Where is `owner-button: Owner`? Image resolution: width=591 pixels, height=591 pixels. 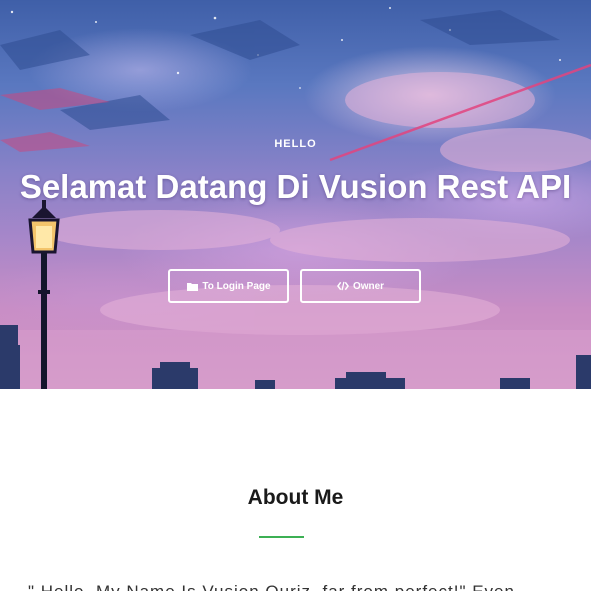
owner-button: Owner is located at coordinates (360, 286).